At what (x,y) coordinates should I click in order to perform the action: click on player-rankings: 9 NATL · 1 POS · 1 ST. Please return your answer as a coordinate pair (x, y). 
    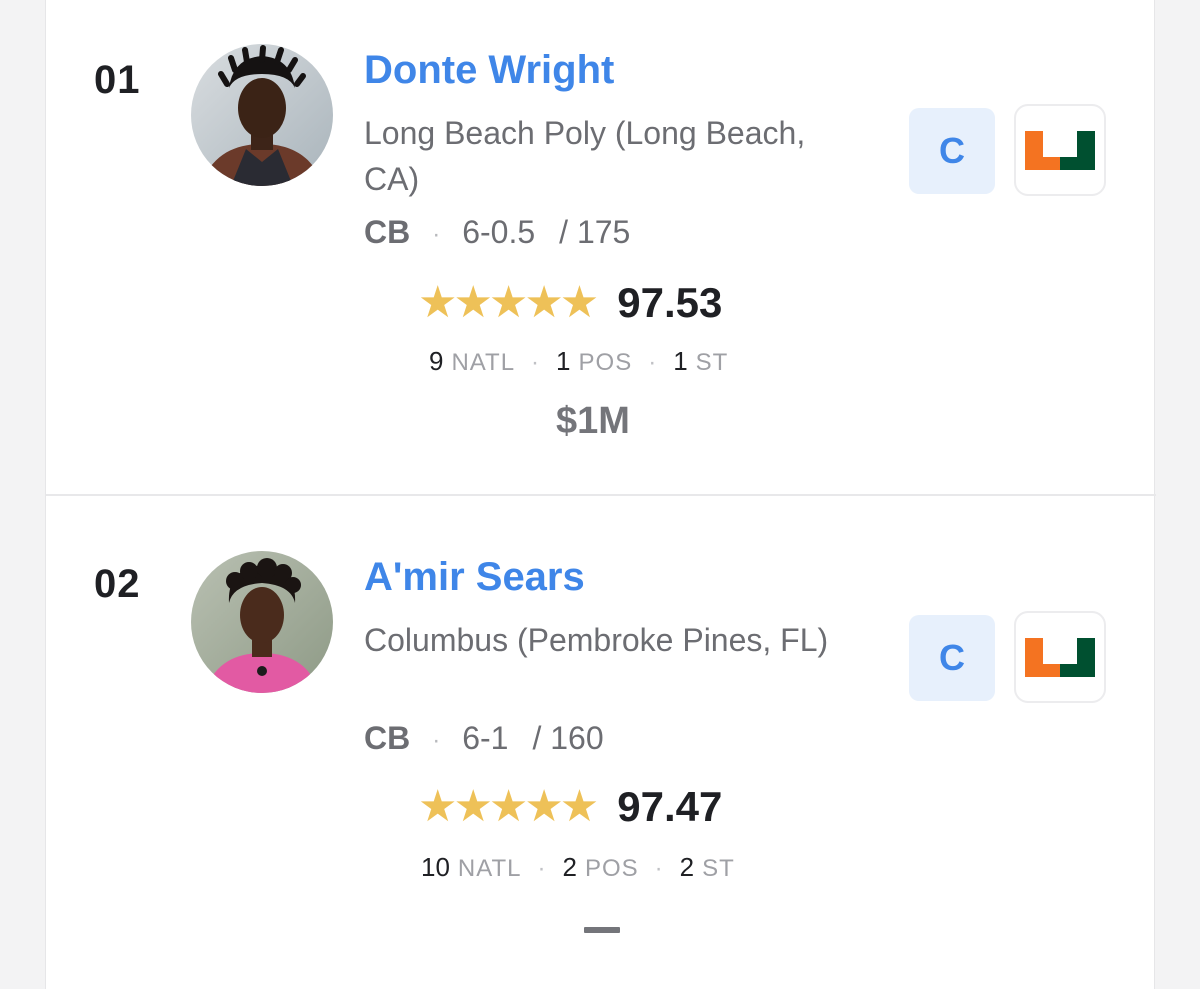
    Looking at the image, I should click on (578, 361).